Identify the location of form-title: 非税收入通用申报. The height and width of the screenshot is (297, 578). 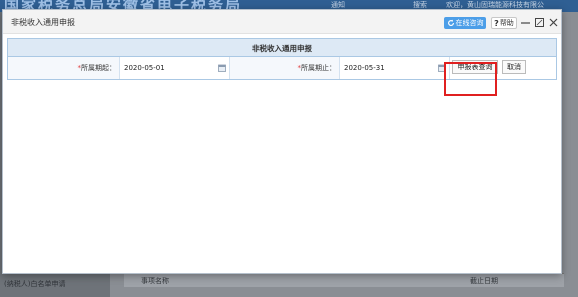
(282, 48).